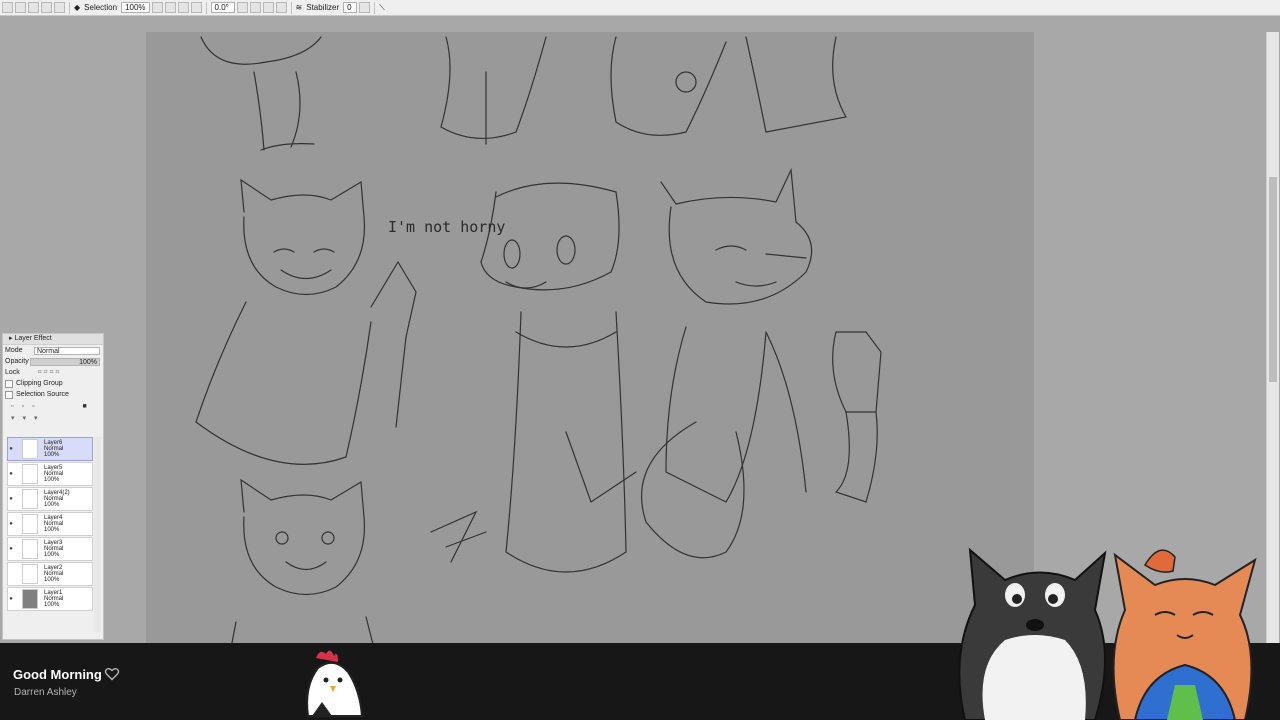 The width and height of the screenshot is (1280, 720). What do you see at coordinates (9, 383) in the screenshot?
I see `clipping-group-checkbox` at bounding box center [9, 383].